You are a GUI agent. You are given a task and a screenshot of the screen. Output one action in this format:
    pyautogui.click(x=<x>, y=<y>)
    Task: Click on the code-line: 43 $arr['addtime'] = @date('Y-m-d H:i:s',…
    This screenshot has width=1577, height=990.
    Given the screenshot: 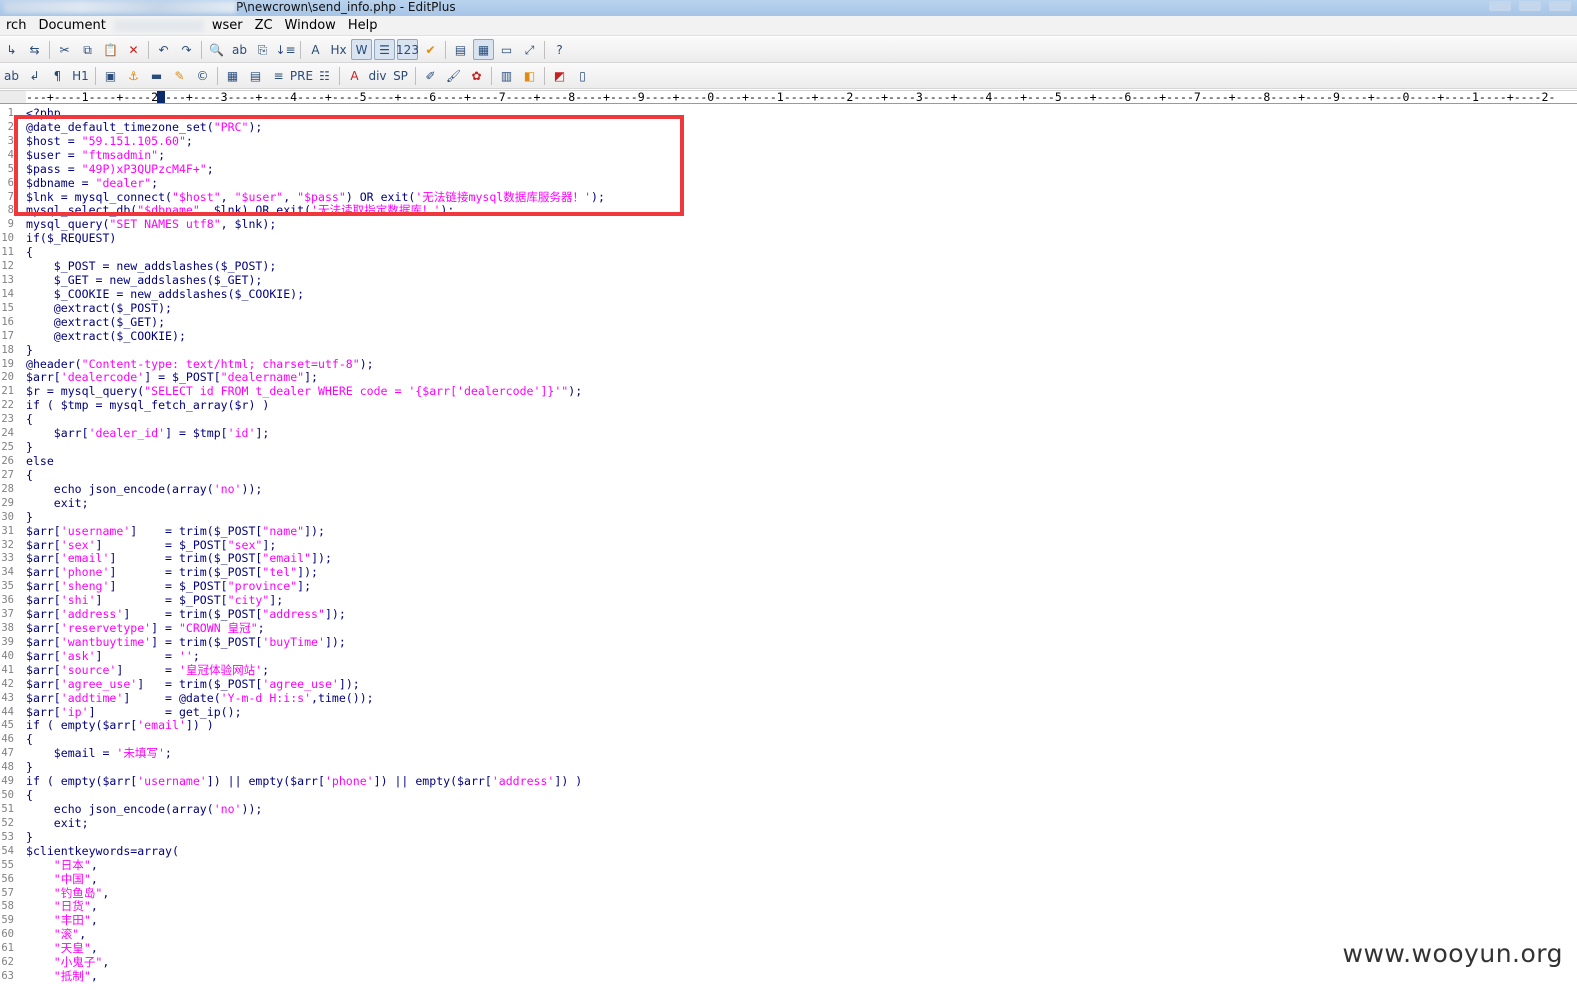 What is the action you would take?
    pyautogui.click(x=788, y=698)
    